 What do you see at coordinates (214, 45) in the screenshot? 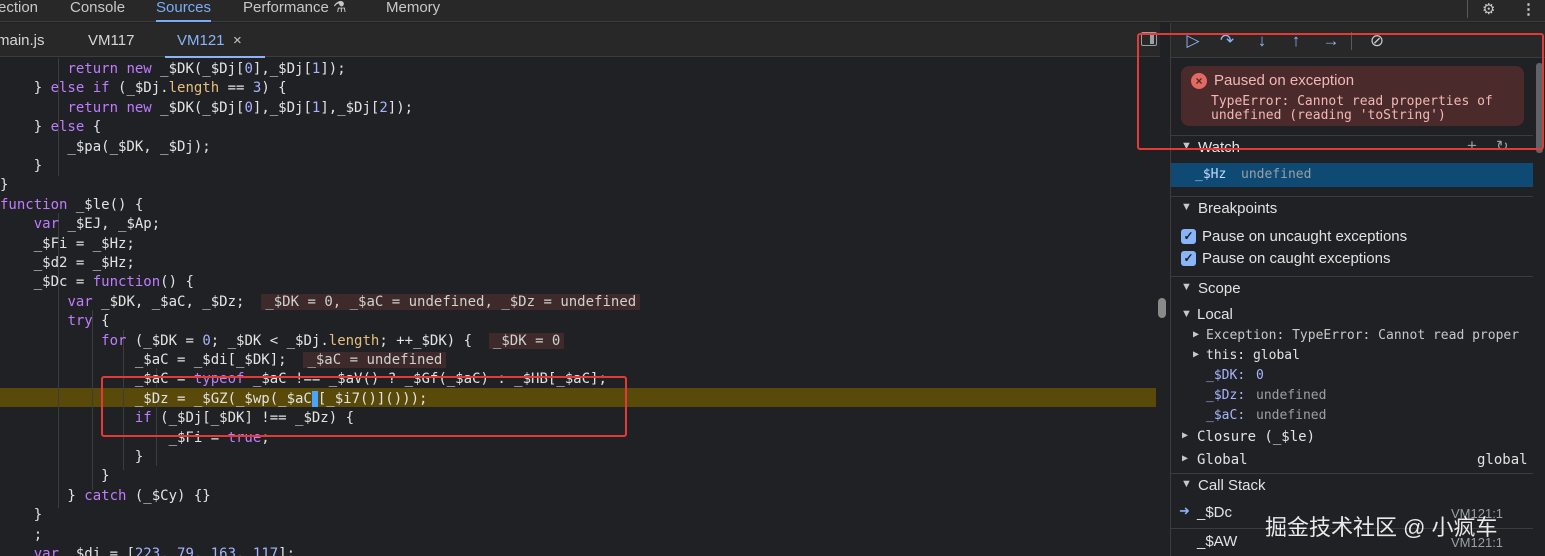
I see `file-tab-vm121: VM121` at bounding box center [214, 45].